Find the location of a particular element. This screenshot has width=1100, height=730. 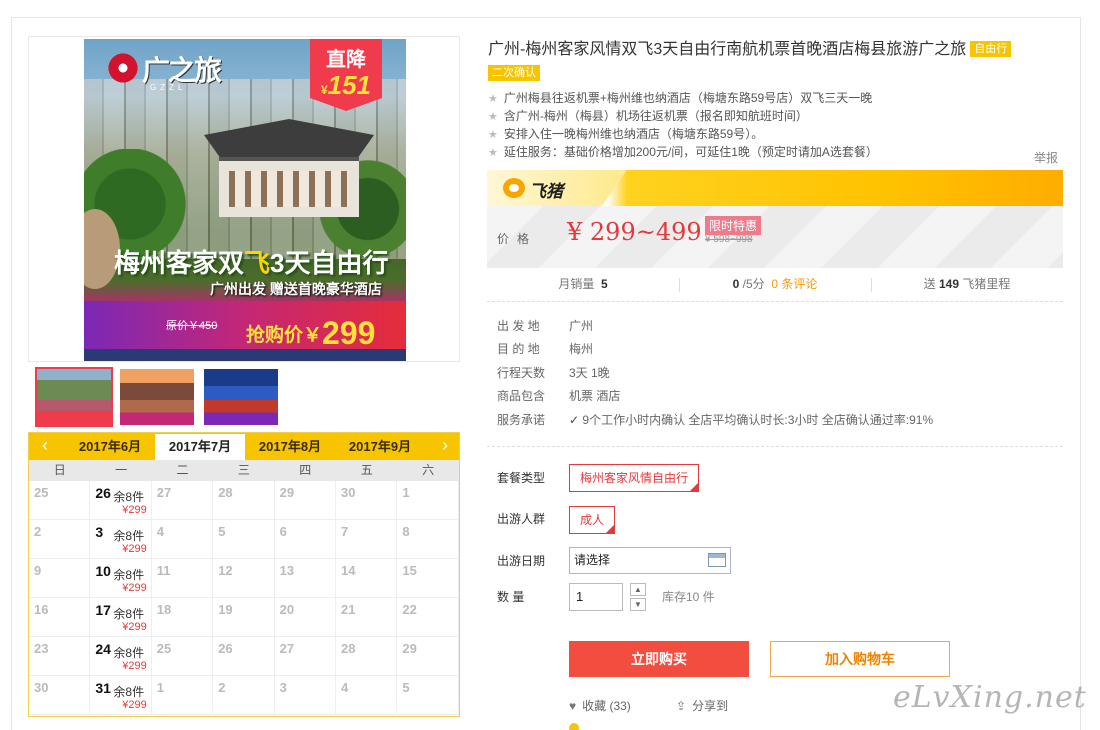

limited-offer-badge: 限时特惠 is located at coordinates (733, 225).